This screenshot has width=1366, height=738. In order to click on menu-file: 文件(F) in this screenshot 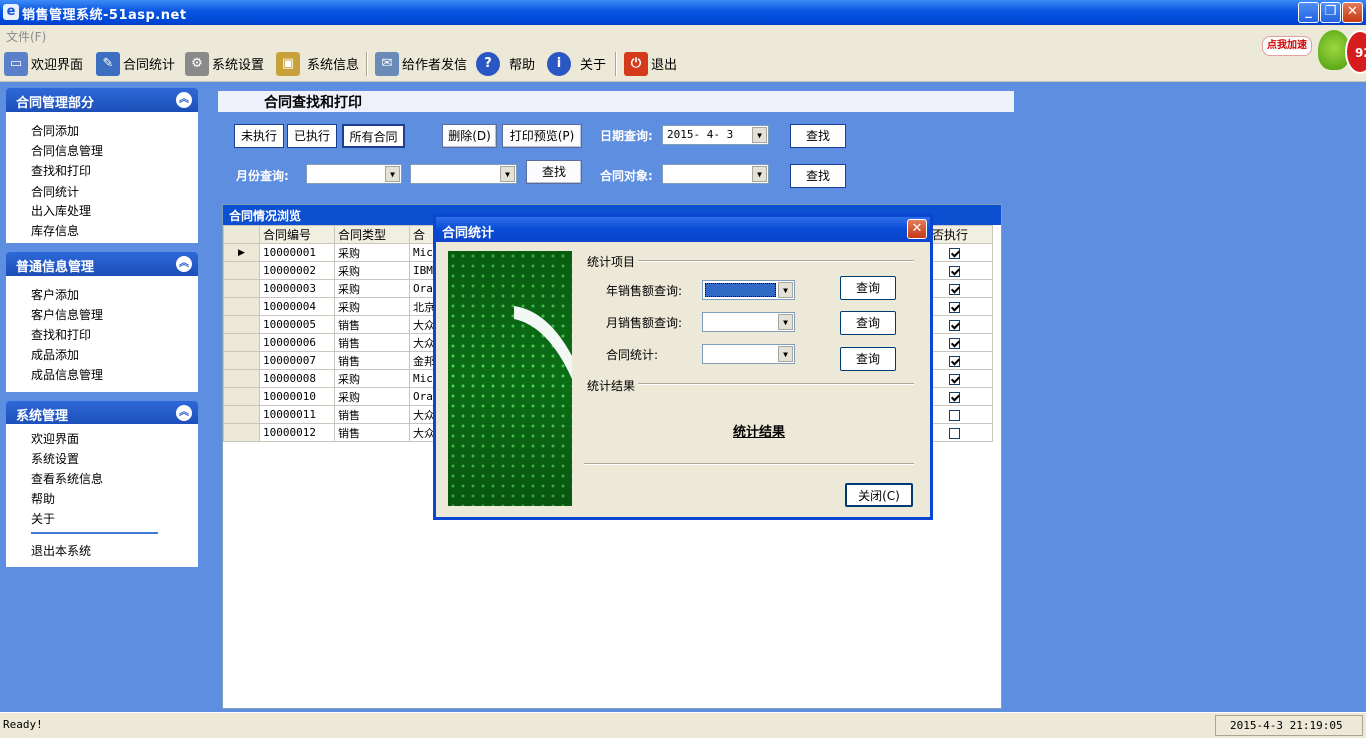, I will do `click(26, 36)`.